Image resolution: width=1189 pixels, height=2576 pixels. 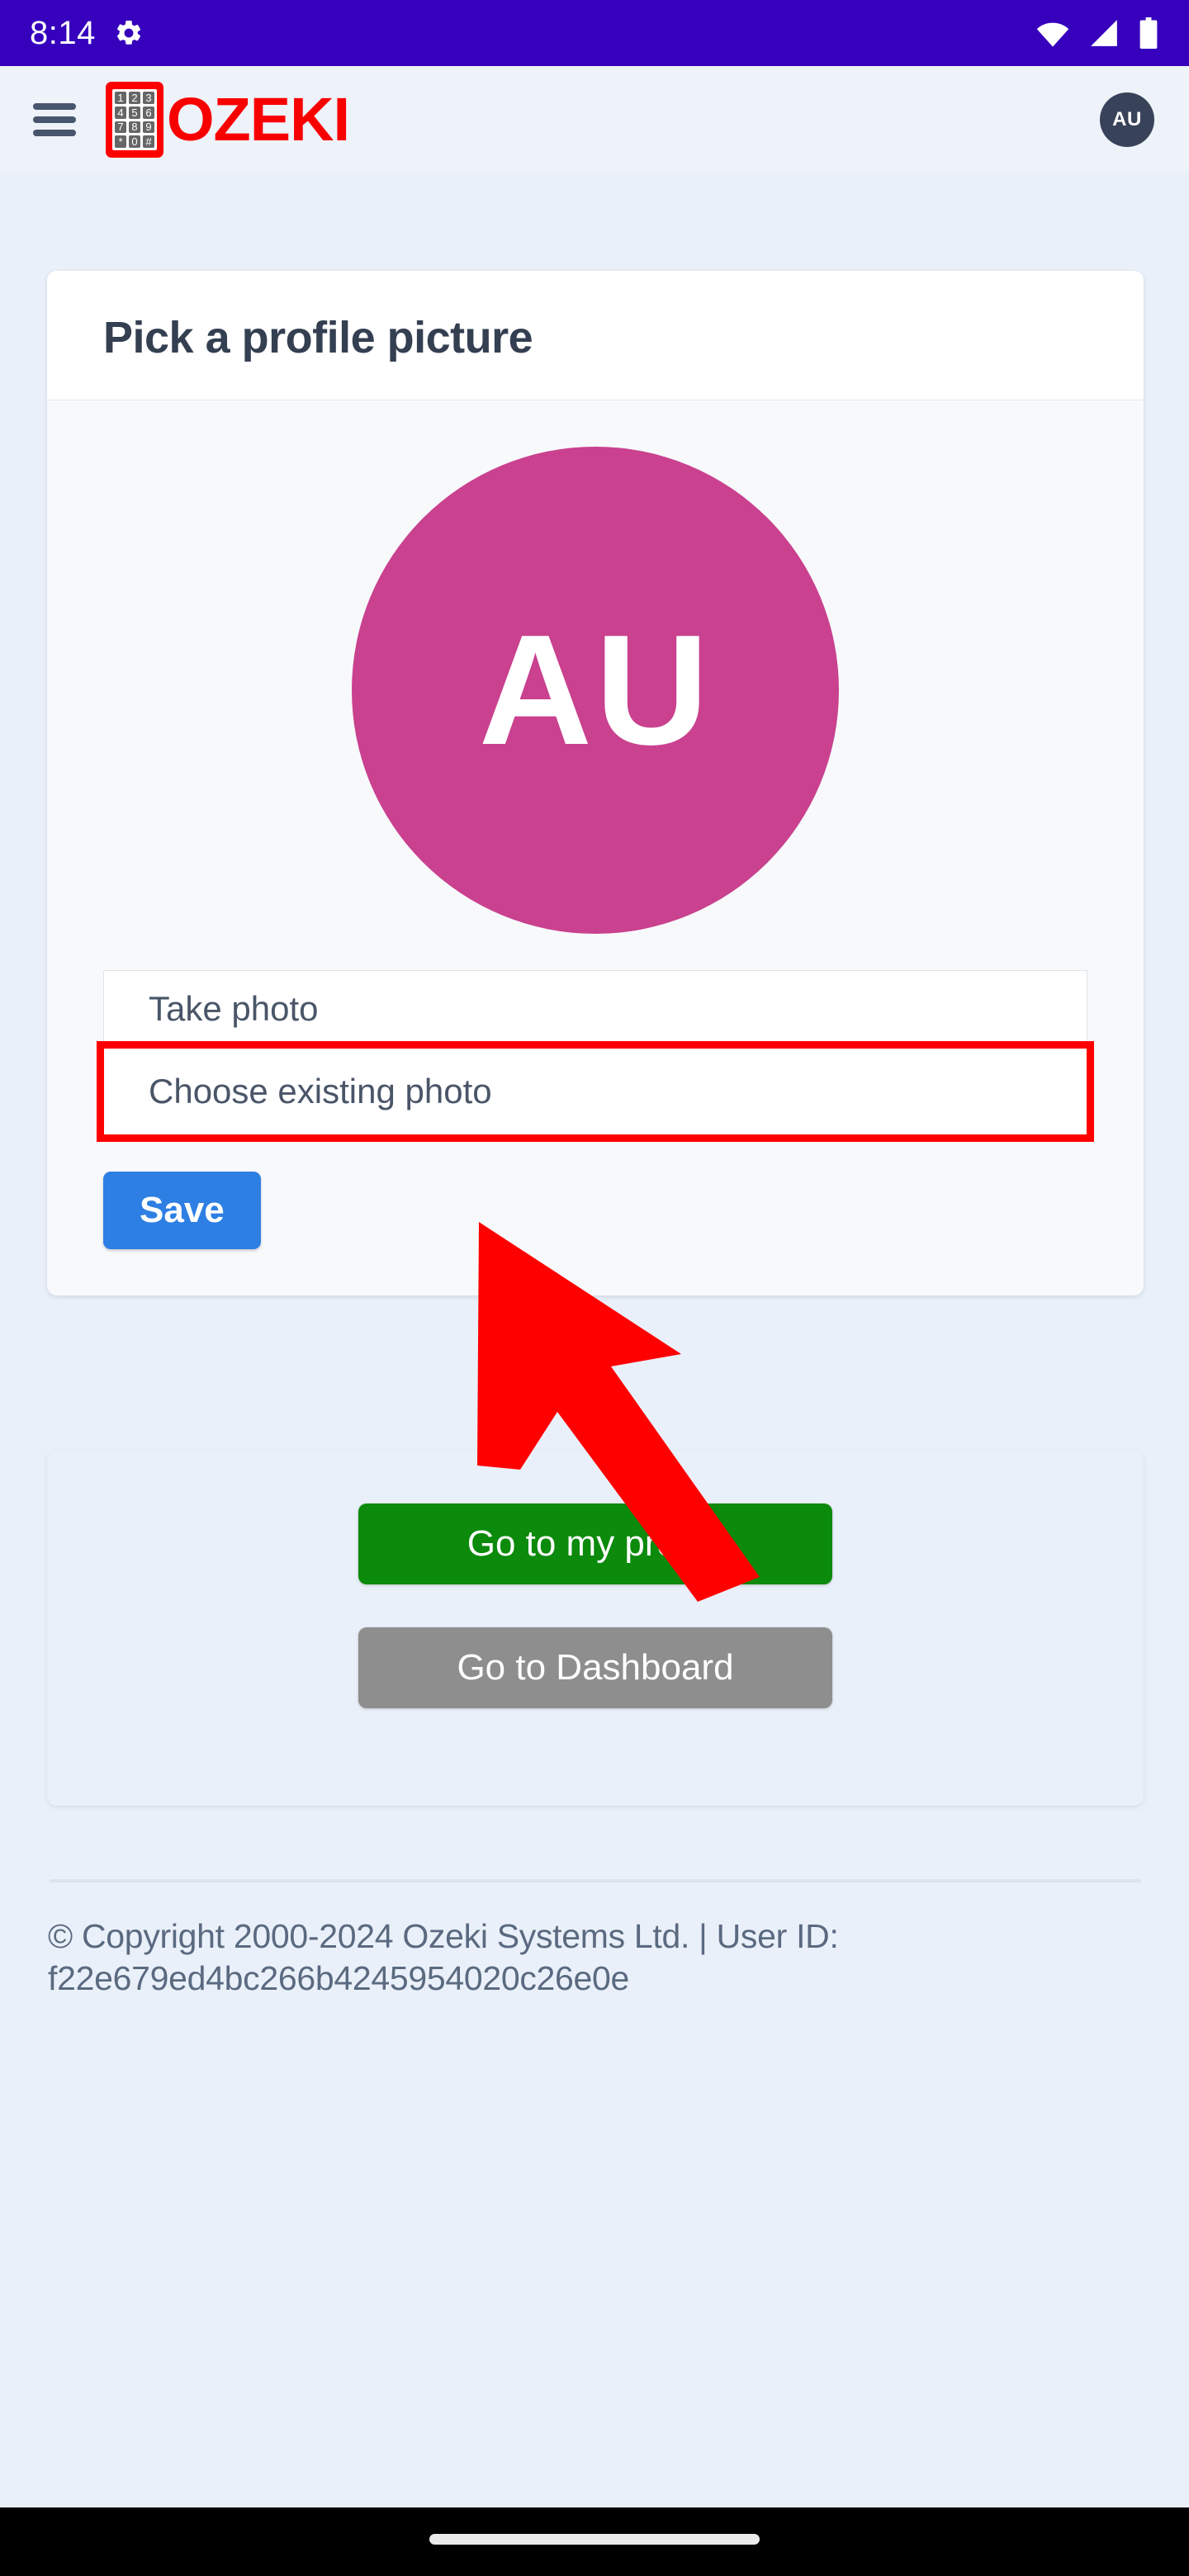 I want to click on navigation-card: Go to my profile Go to Dashboard, so click(x=595, y=1628).